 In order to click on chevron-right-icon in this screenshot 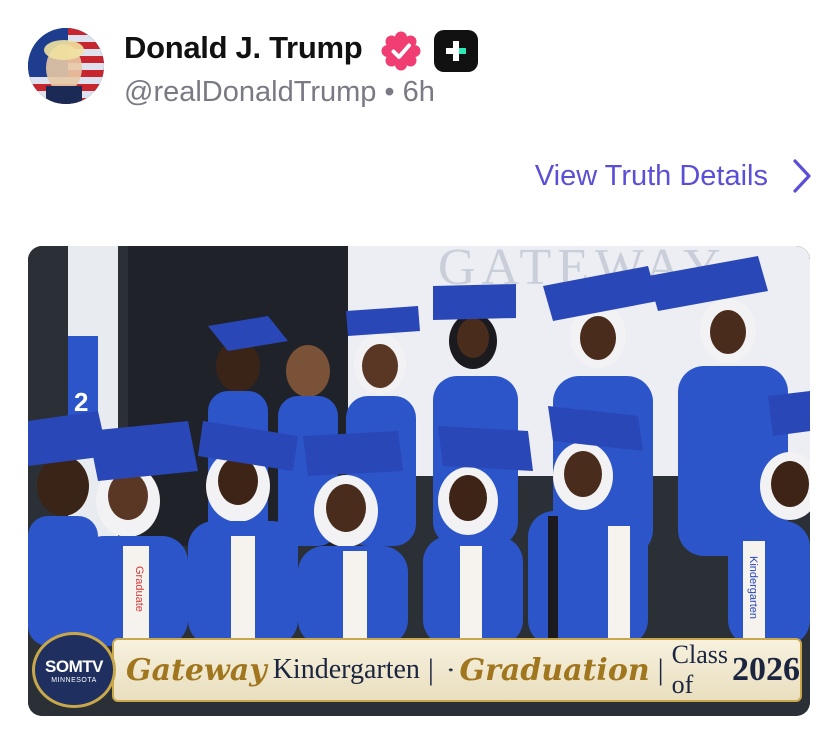, I will do `click(802, 176)`.